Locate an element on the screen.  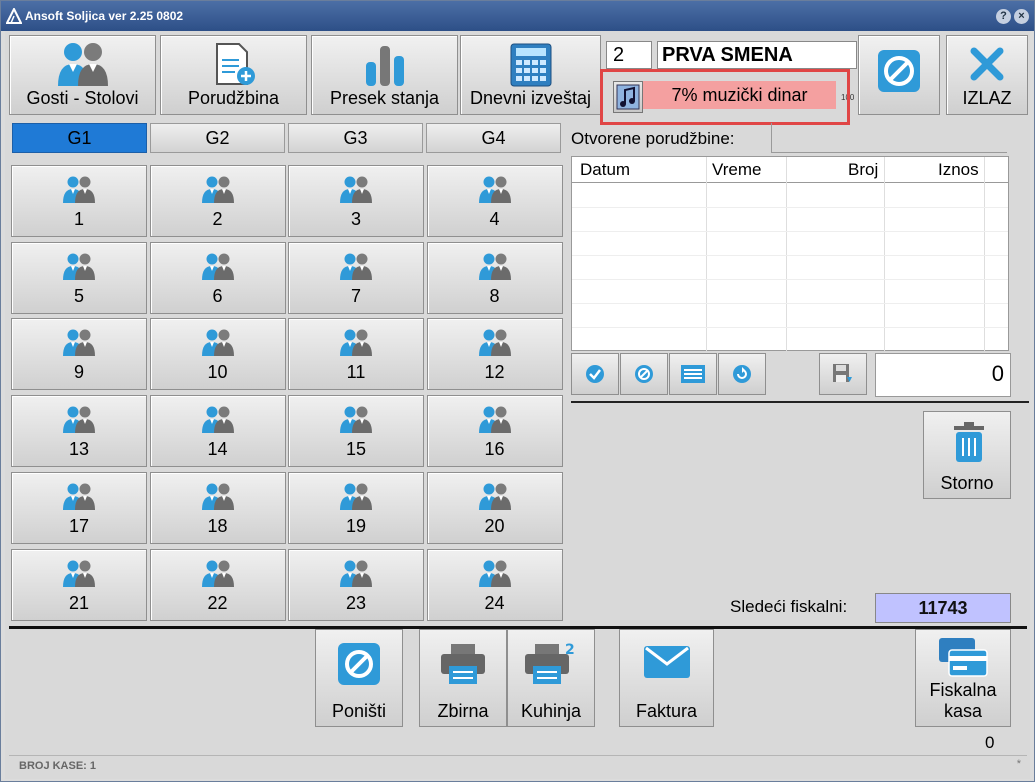
list-icon is located at coordinates (693, 374).